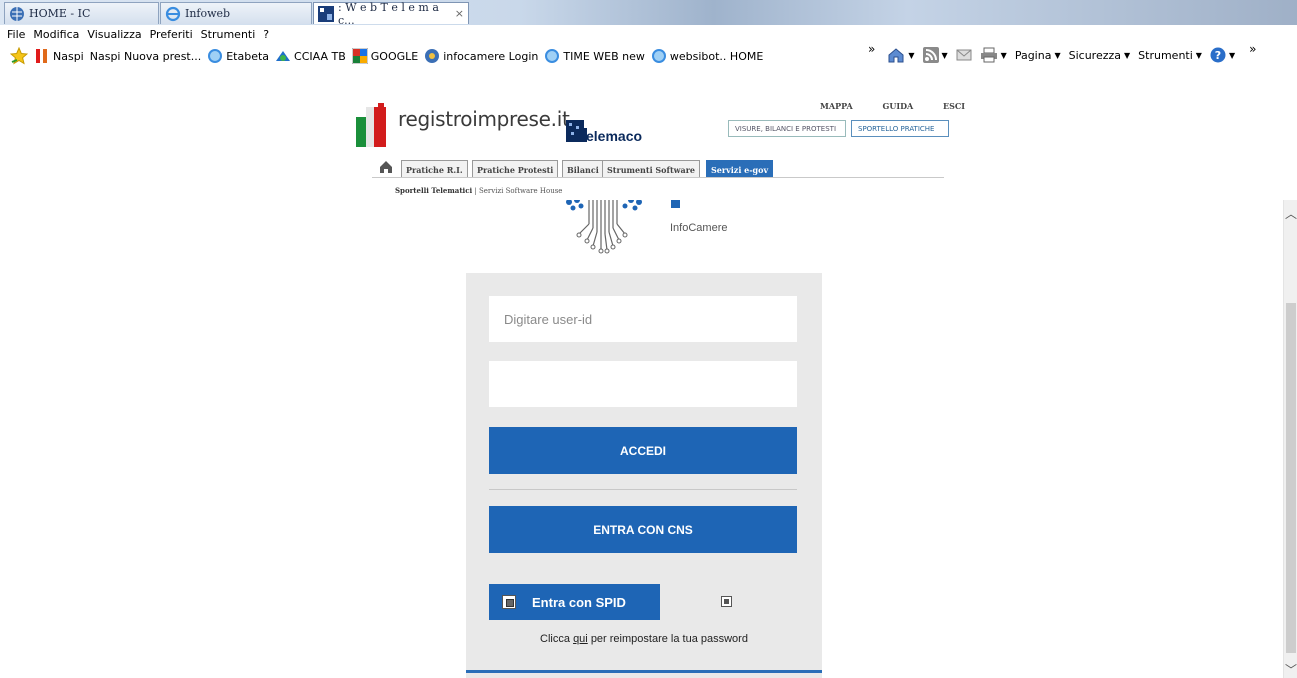  What do you see at coordinates (434, 169) in the screenshot?
I see `nav-tab-pratiche-ri: Pratiche R.I.` at bounding box center [434, 169].